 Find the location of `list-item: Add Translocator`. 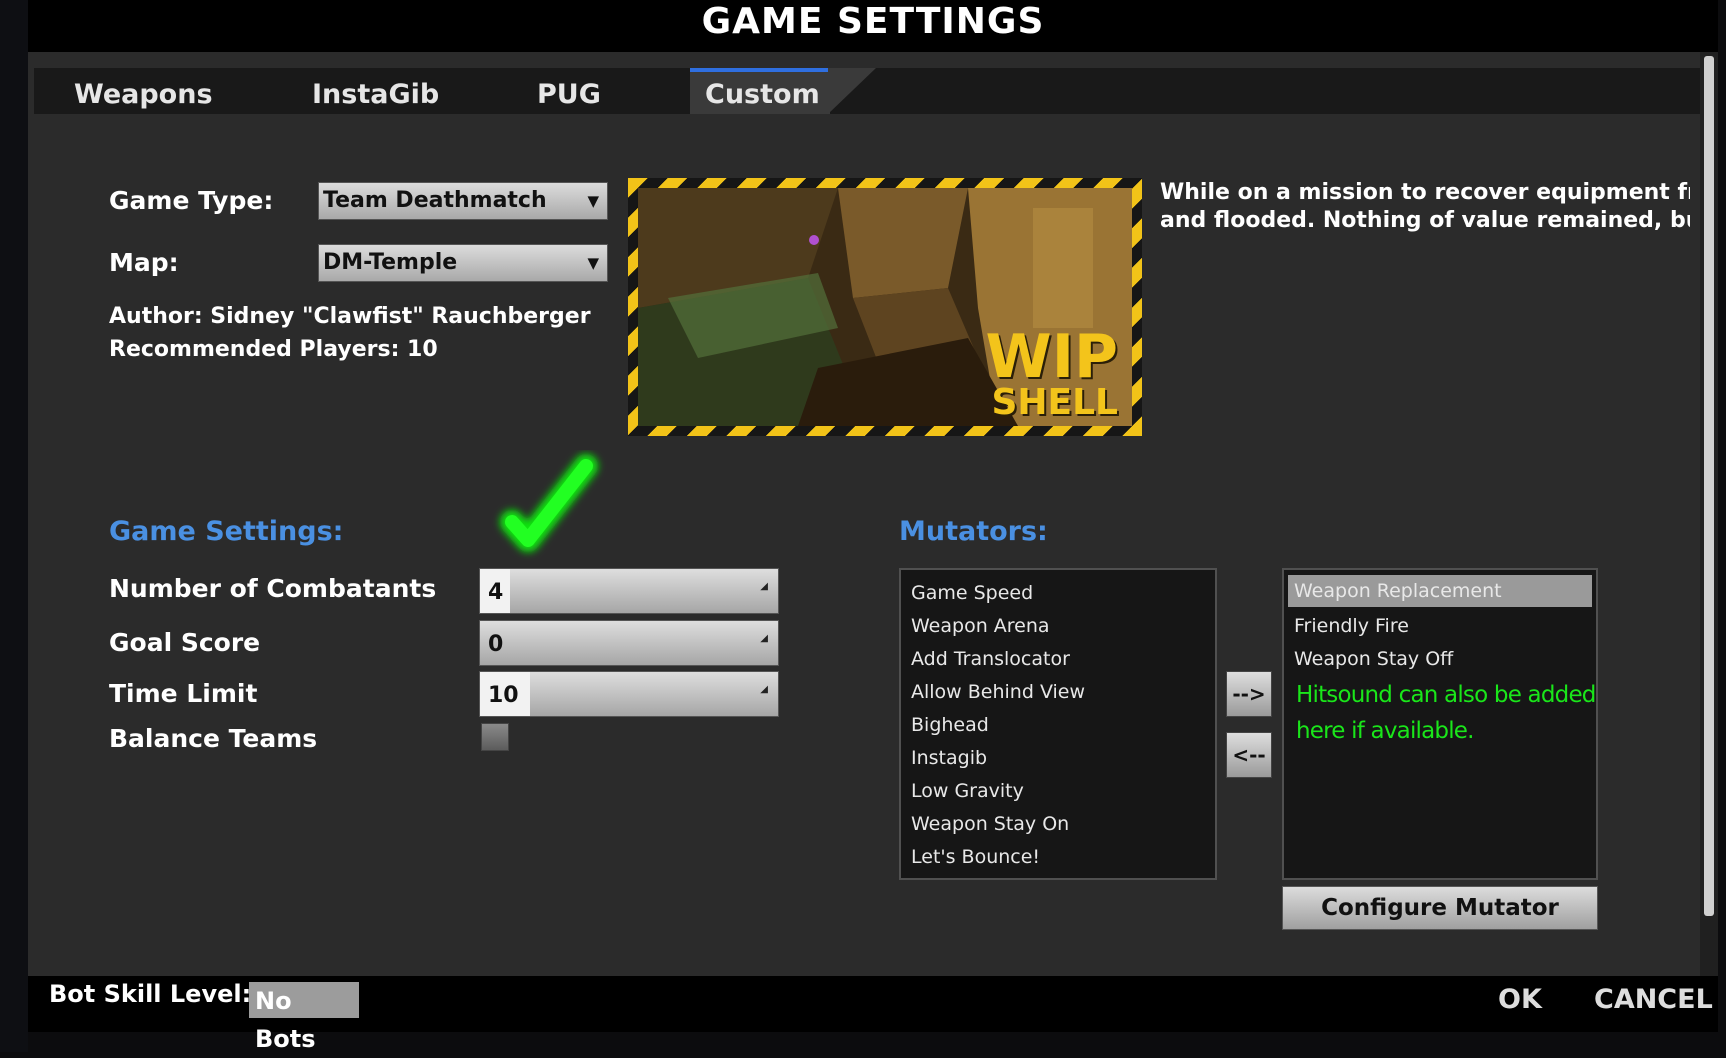

list-item: Add Translocator is located at coordinates (990, 659).